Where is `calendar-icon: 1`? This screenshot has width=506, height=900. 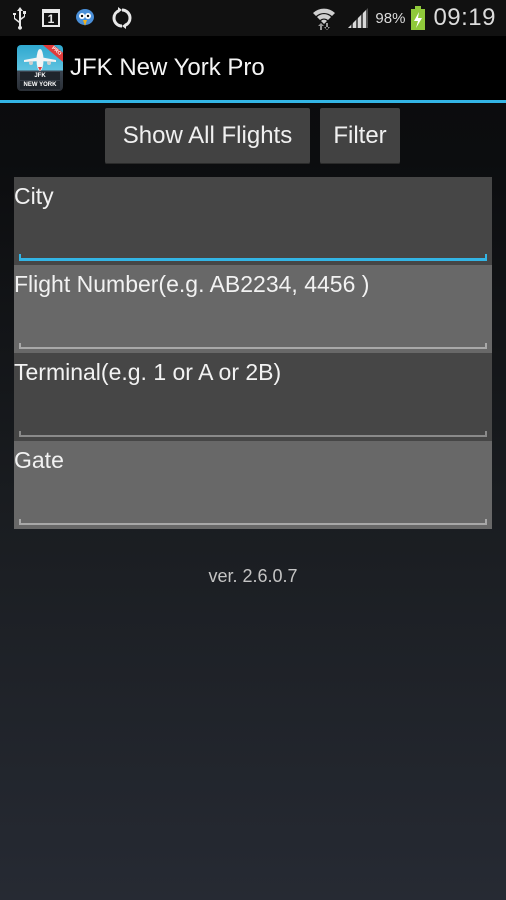 calendar-icon: 1 is located at coordinates (51, 18).